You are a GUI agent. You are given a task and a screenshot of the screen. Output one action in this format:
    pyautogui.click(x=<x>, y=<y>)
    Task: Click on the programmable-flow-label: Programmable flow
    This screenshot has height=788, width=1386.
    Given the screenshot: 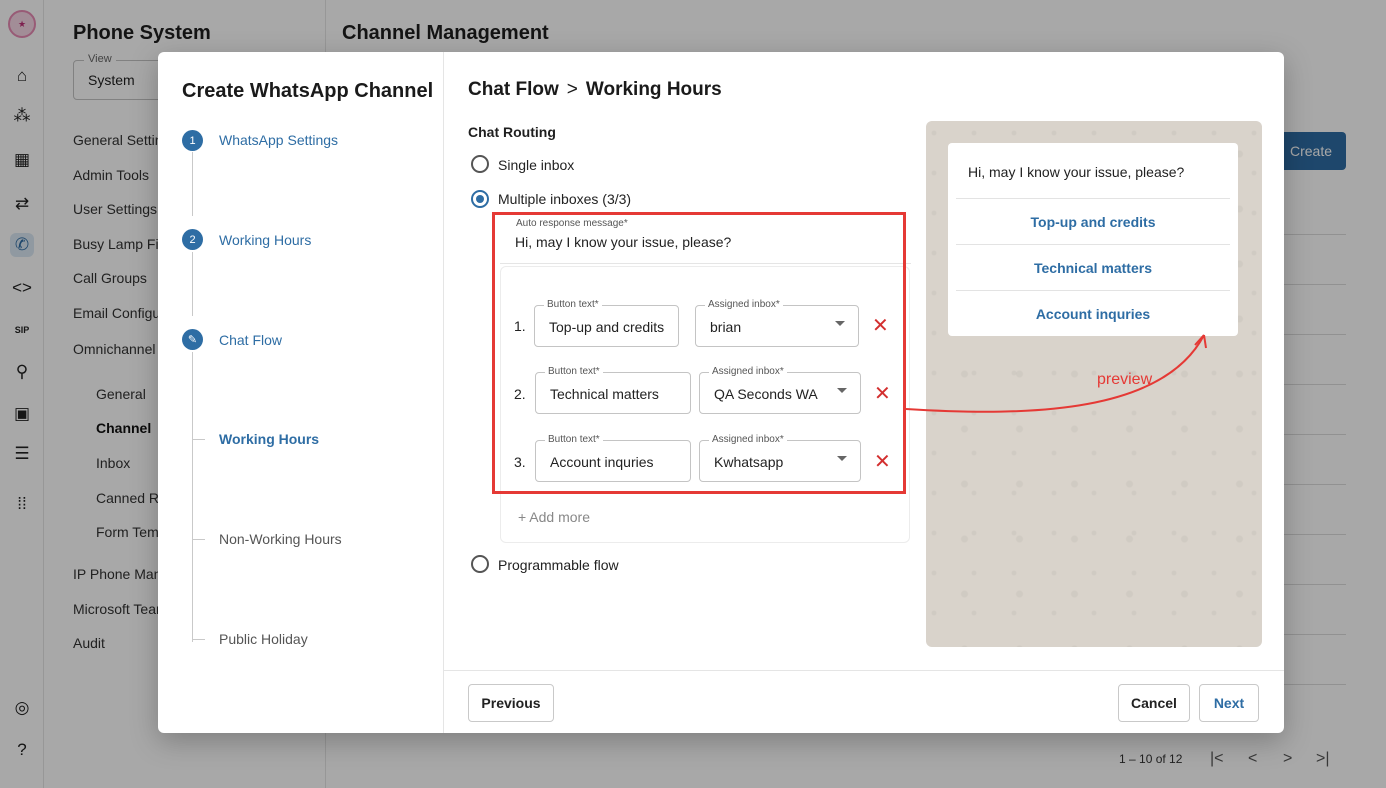 What is the action you would take?
    pyautogui.click(x=558, y=565)
    